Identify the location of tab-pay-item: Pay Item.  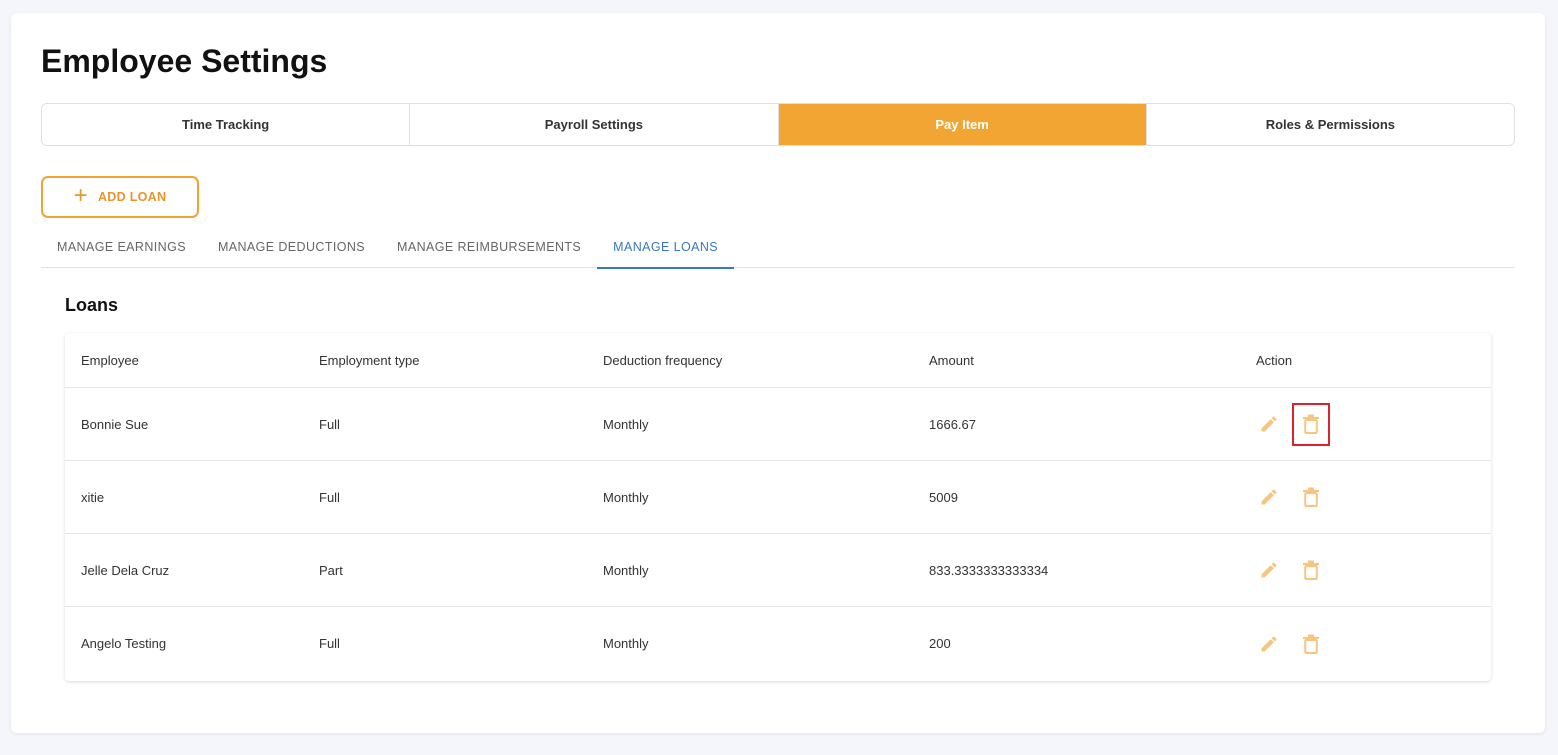
(962, 124).